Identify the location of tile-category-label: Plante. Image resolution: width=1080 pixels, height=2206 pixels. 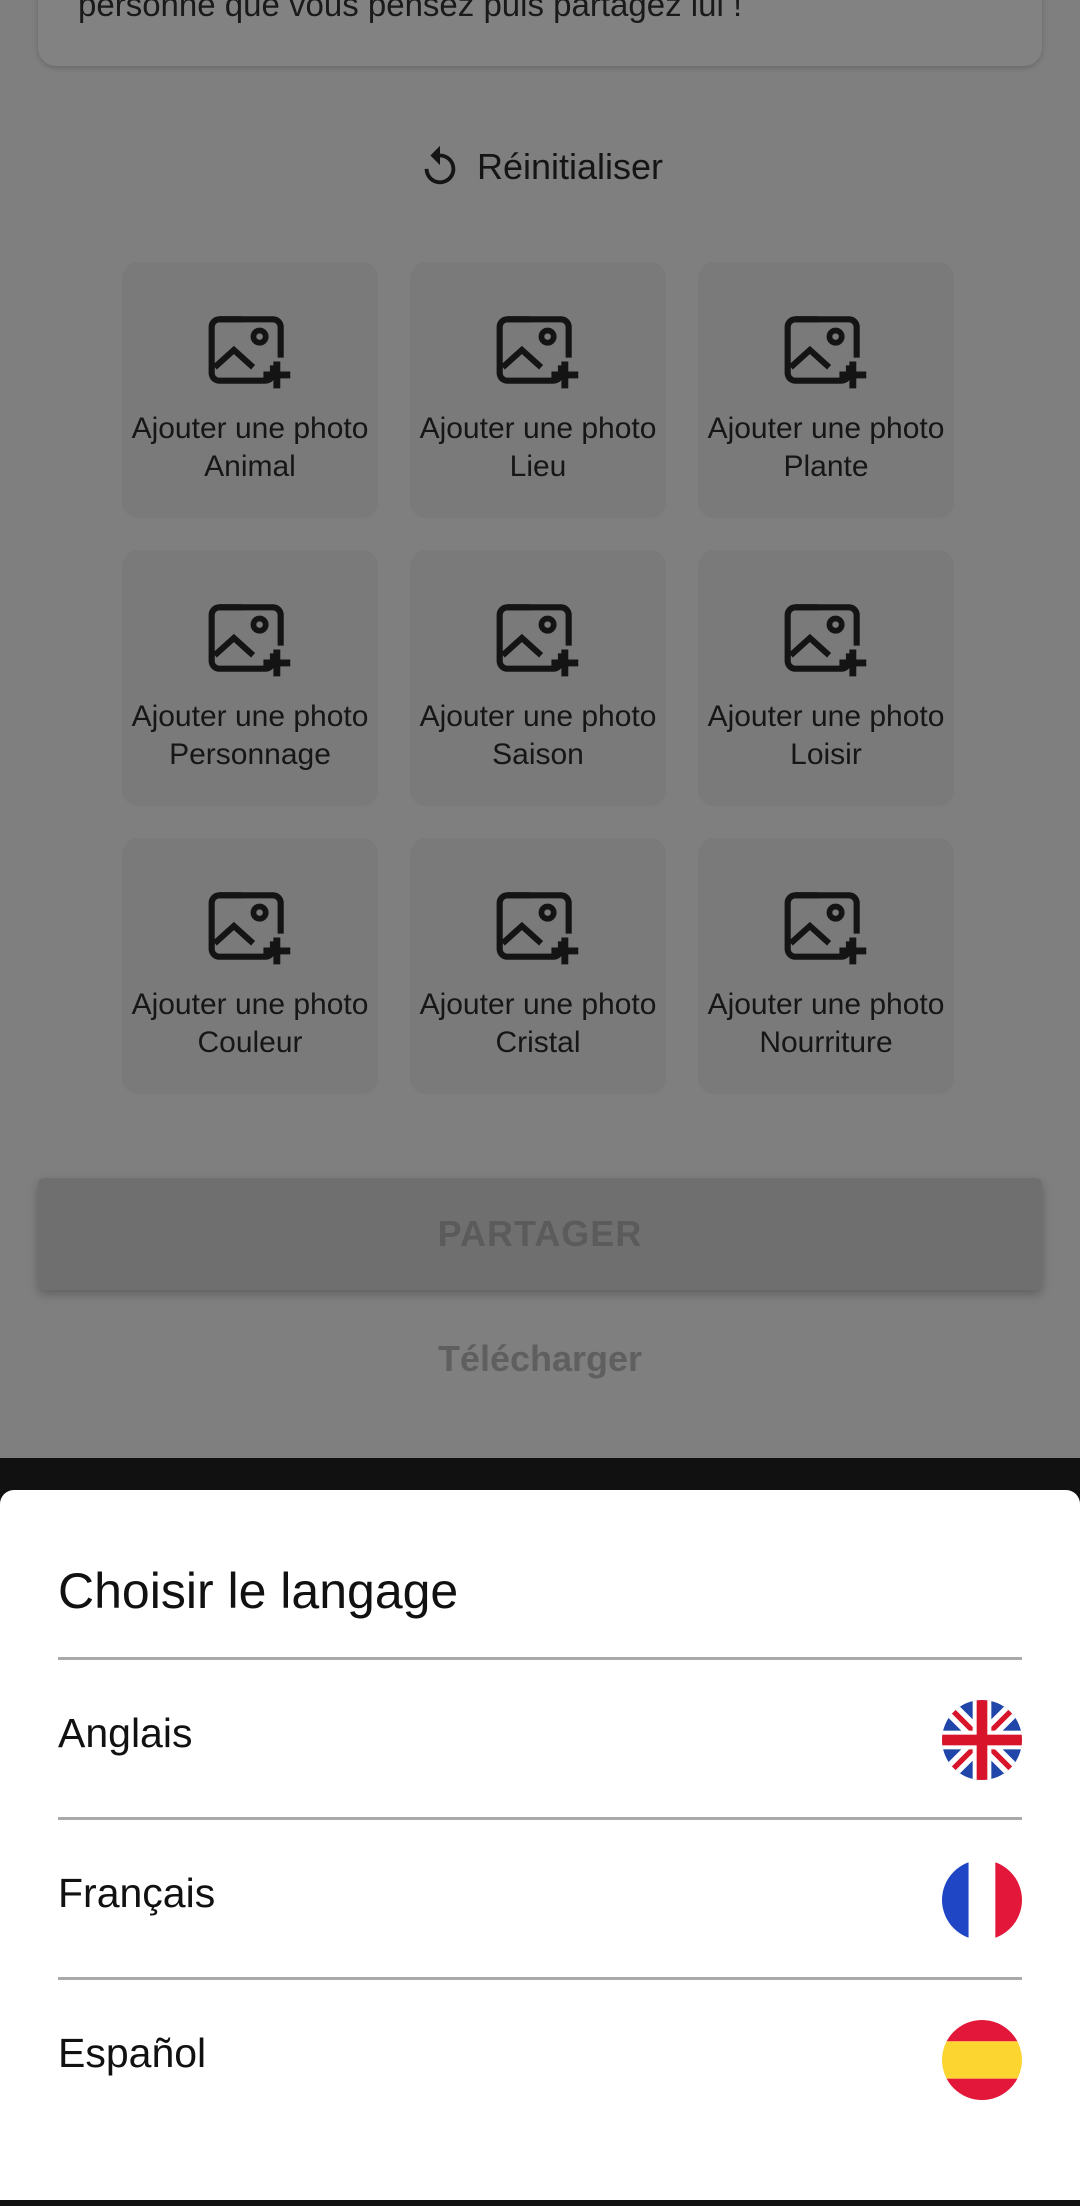
(826, 466).